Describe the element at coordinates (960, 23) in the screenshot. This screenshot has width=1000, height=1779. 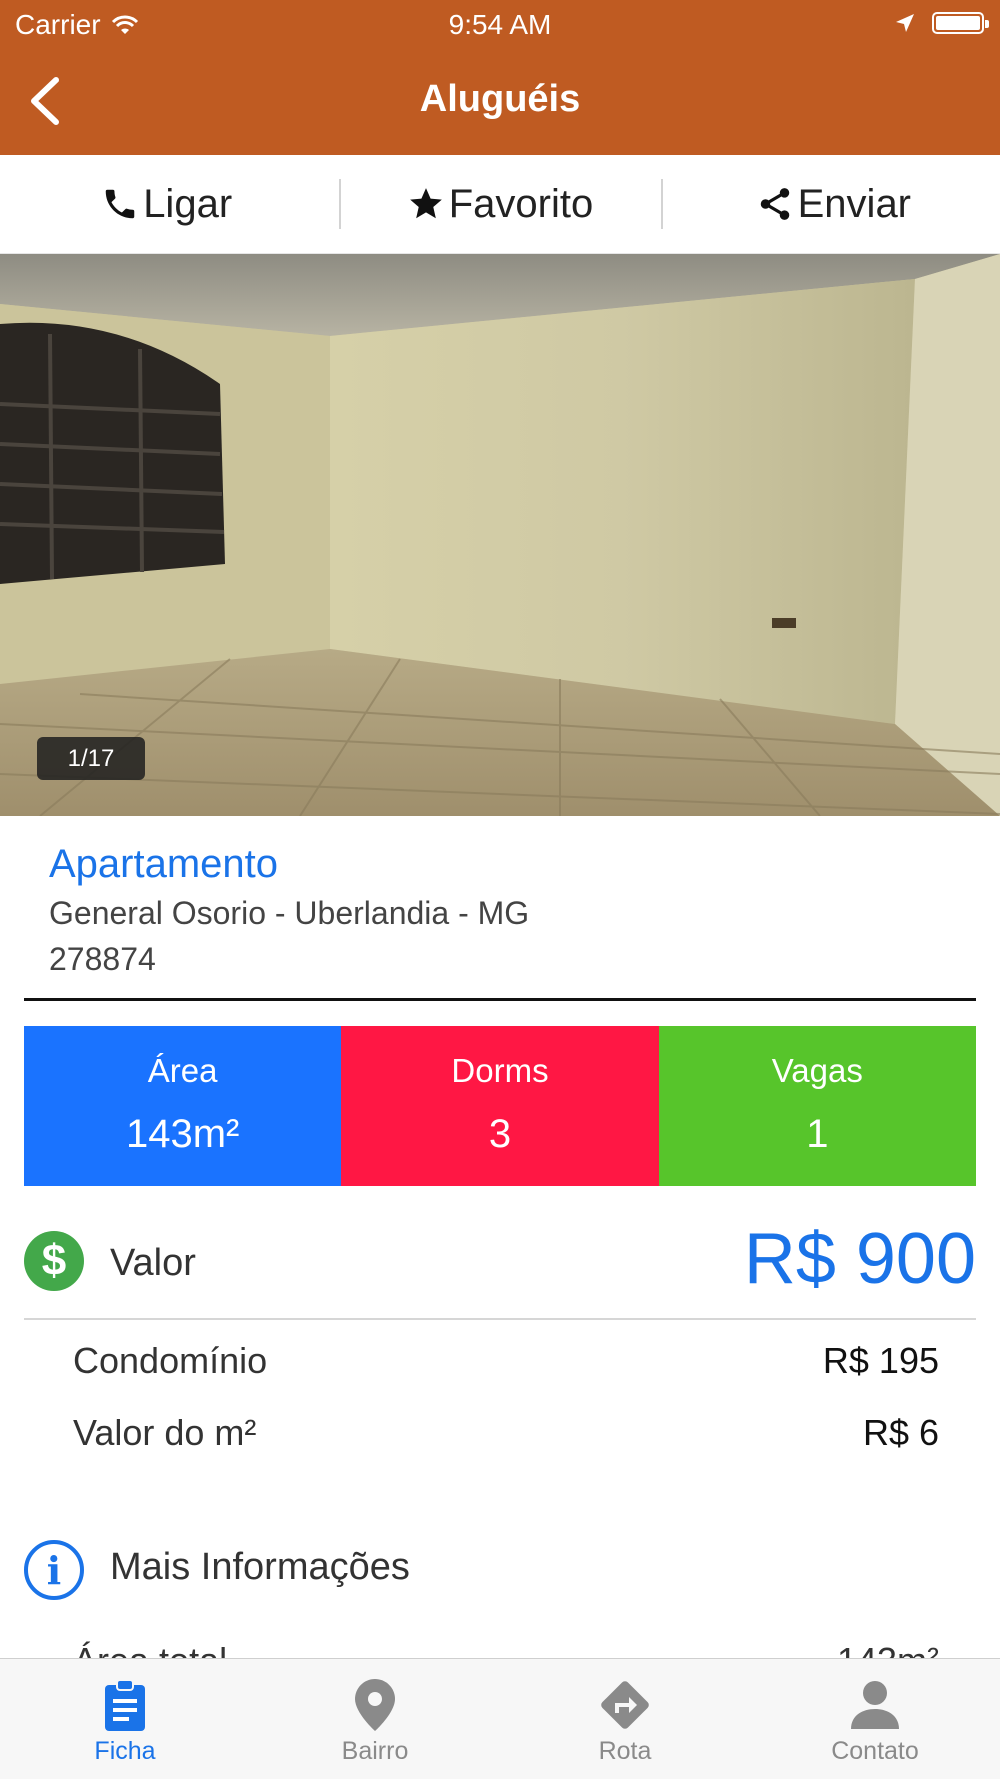
I see `battery-icon` at that location.